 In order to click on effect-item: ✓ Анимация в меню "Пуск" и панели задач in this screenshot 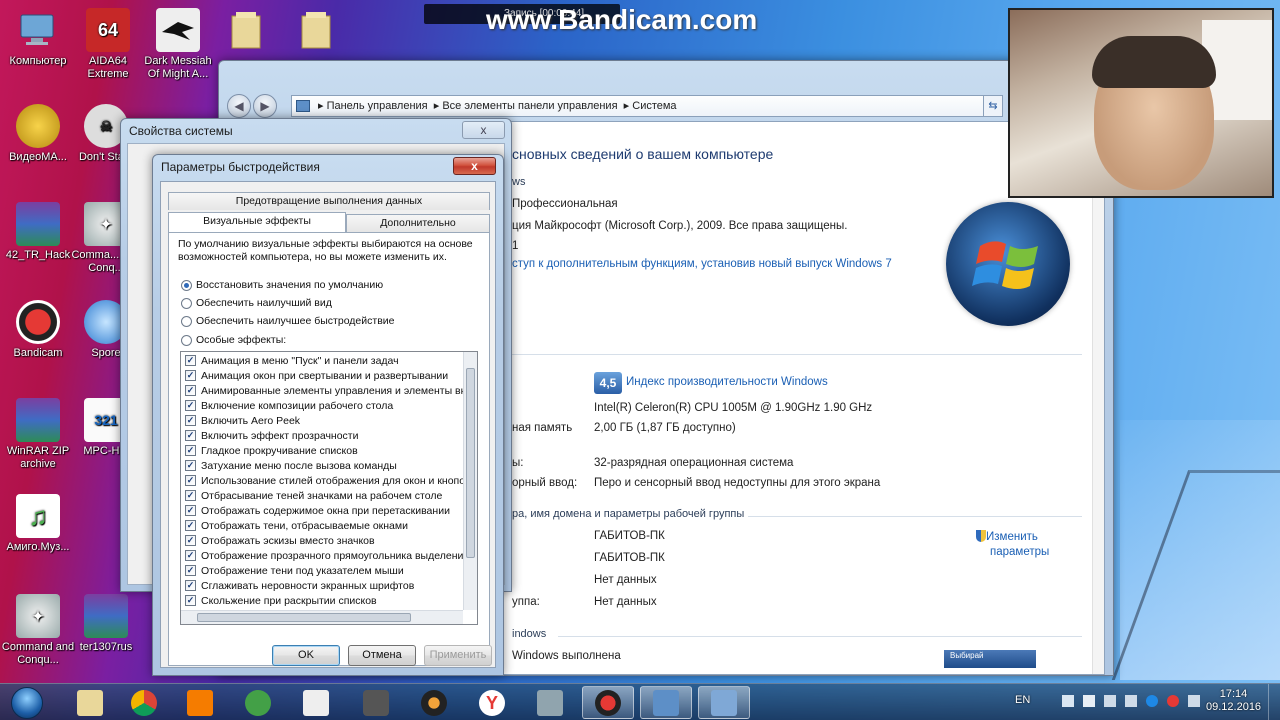, I will do `click(326, 360)`.